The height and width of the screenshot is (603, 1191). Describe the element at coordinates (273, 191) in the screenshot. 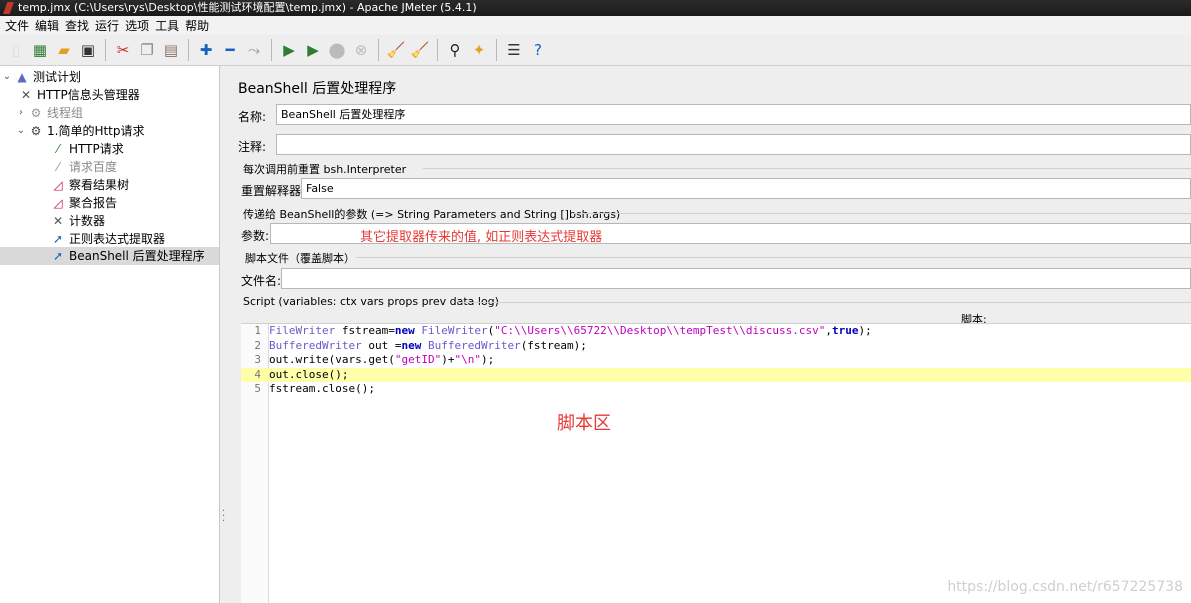

I see `reset-label: 重置解释器:` at that location.